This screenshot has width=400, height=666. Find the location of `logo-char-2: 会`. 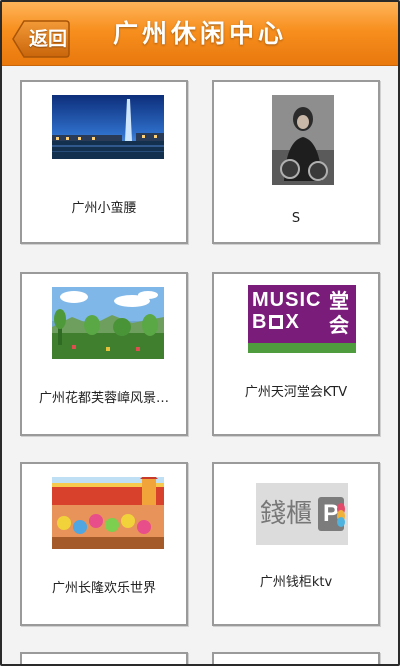

logo-char-2: 会 is located at coordinates (339, 325).